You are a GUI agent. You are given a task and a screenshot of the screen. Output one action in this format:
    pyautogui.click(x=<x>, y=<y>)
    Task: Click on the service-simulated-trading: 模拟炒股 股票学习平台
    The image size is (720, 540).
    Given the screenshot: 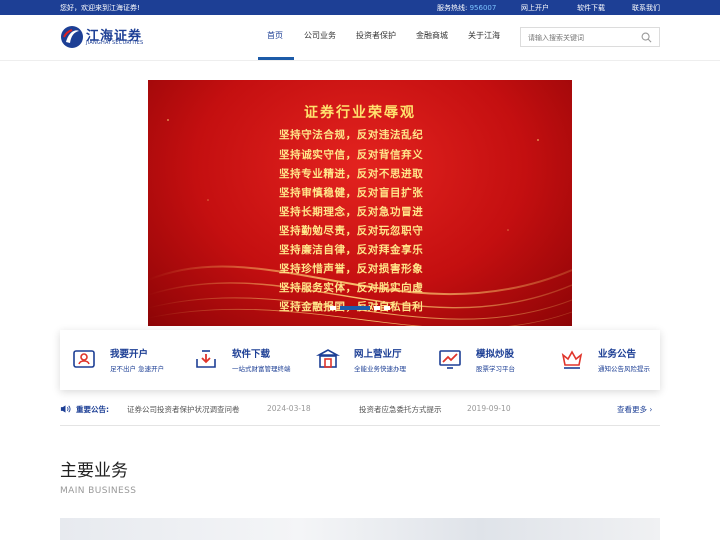 What is the action you would take?
    pyautogui.click(x=483, y=360)
    